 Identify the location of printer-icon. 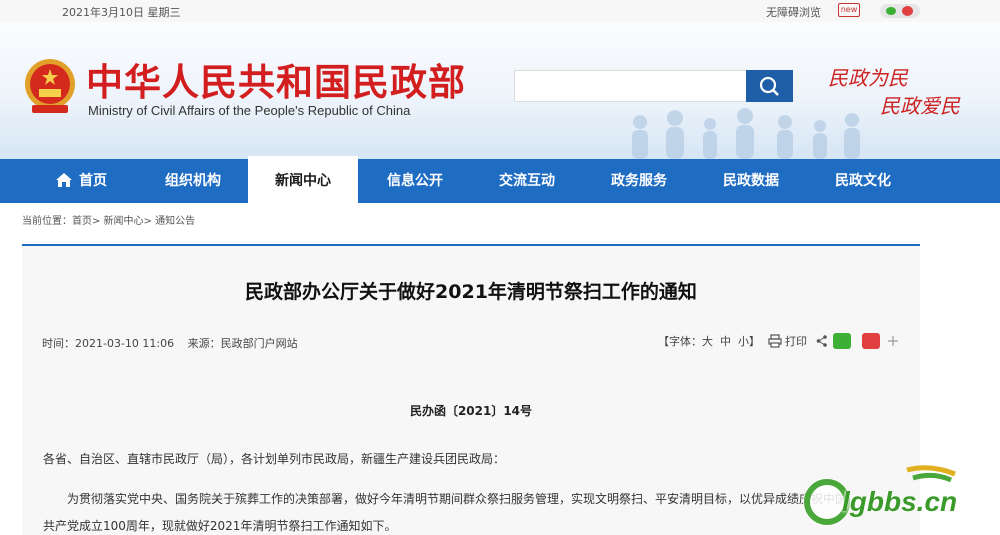
(775, 341).